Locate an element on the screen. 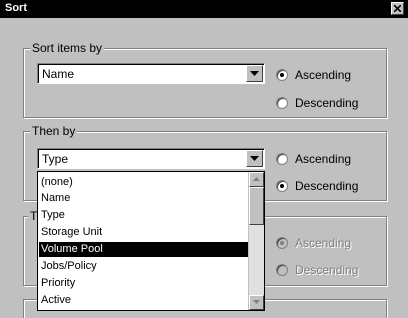  then-descending-label: Descending is located at coordinates (327, 186).